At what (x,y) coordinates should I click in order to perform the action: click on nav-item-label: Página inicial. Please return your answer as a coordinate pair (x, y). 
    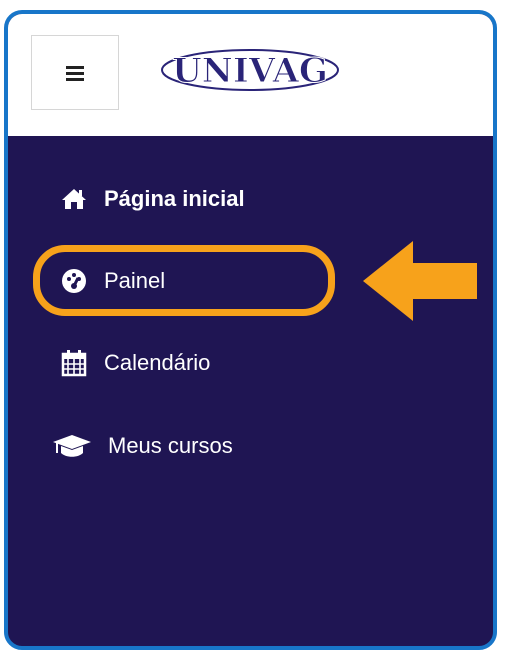
    Looking at the image, I should click on (174, 198).